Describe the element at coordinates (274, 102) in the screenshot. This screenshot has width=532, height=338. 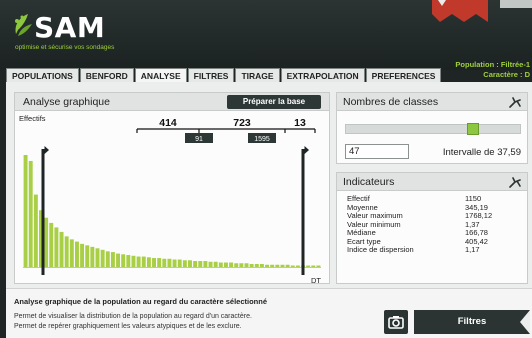
I see `prepare-base-button: Préparer la base` at that location.